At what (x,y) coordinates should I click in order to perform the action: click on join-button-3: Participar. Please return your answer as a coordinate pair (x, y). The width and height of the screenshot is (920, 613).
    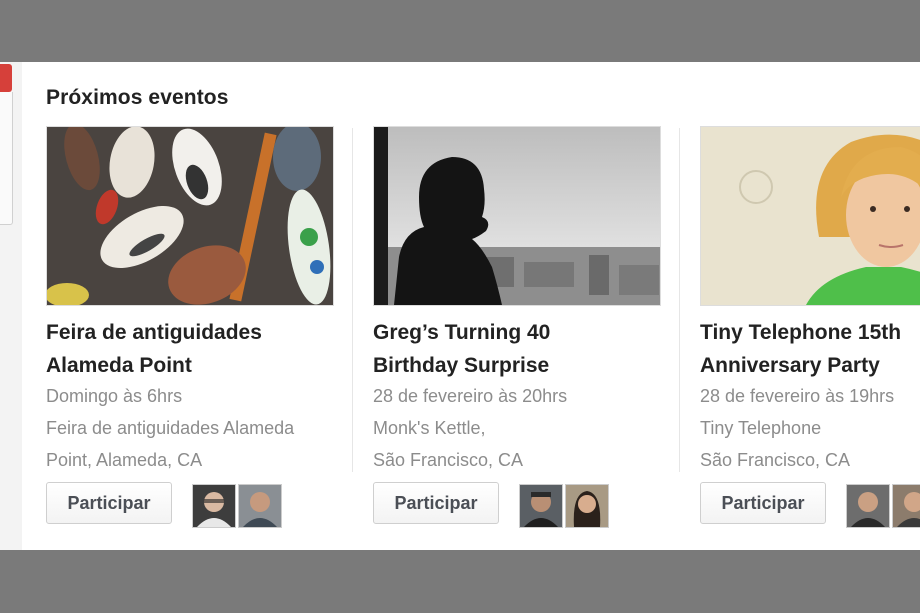
    Looking at the image, I should click on (763, 503).